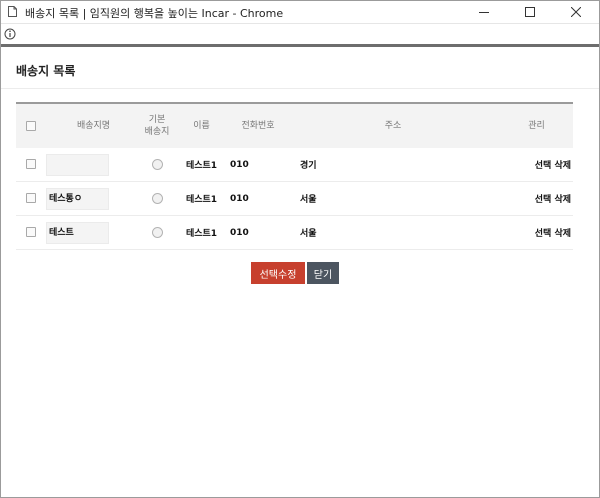 Image resolution: width=600 pixels, height=498 pixels. I want to click on divider, so click(300, 88).